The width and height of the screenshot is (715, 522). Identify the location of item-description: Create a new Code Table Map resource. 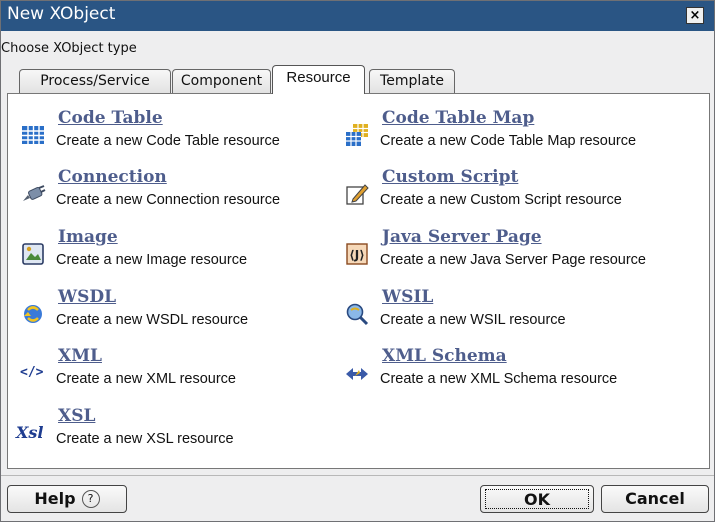
(508, 141).